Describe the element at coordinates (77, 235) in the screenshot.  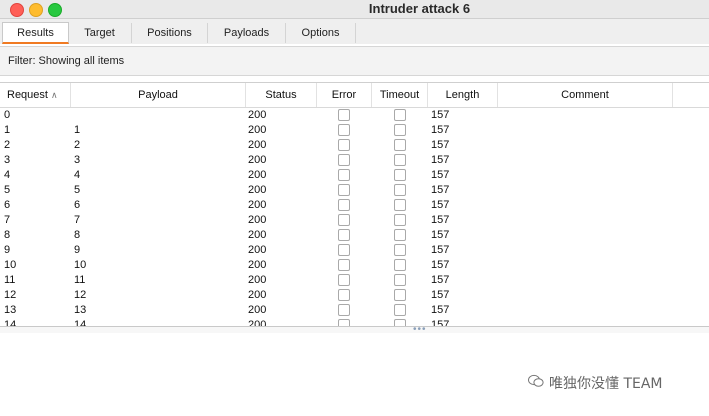
I see `cell-payload: 8` at that location.